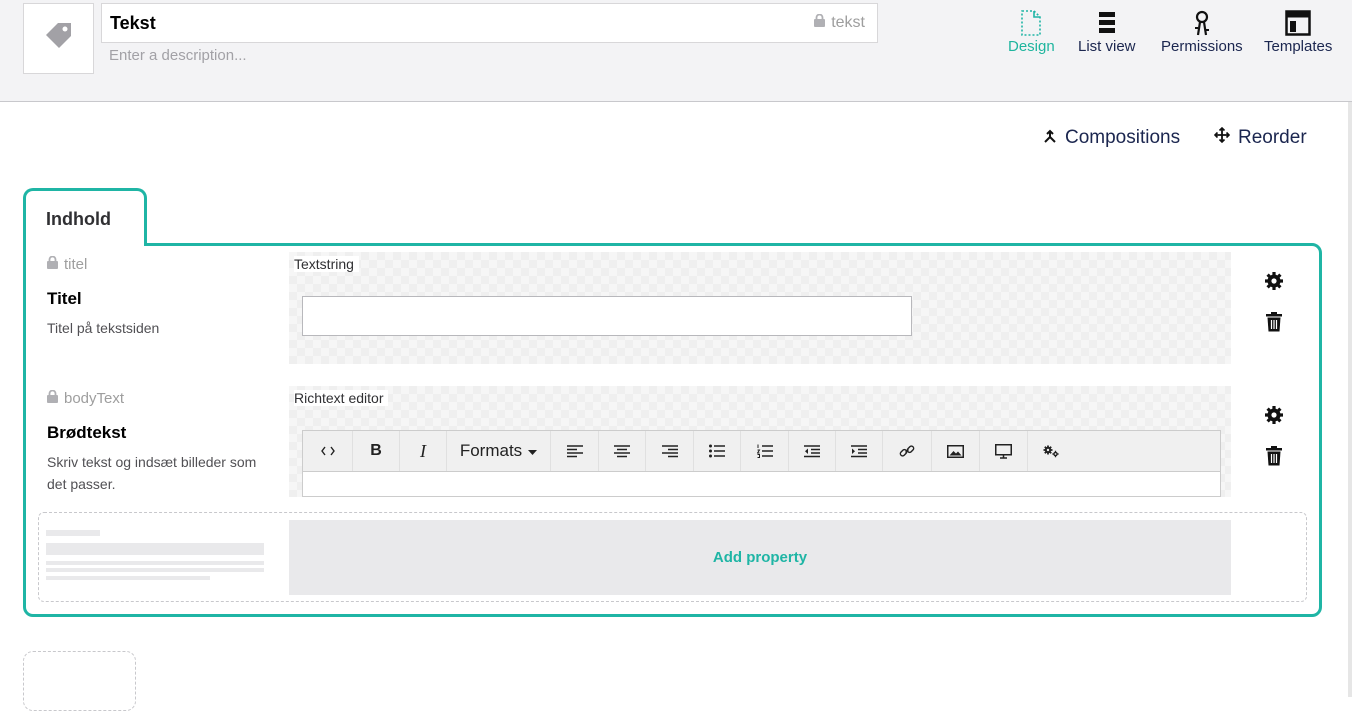  What do you see at coordinates (1031, 46) in the screenshot?
I see `nav-design-label: Design` at bounding box center [1031, 46].